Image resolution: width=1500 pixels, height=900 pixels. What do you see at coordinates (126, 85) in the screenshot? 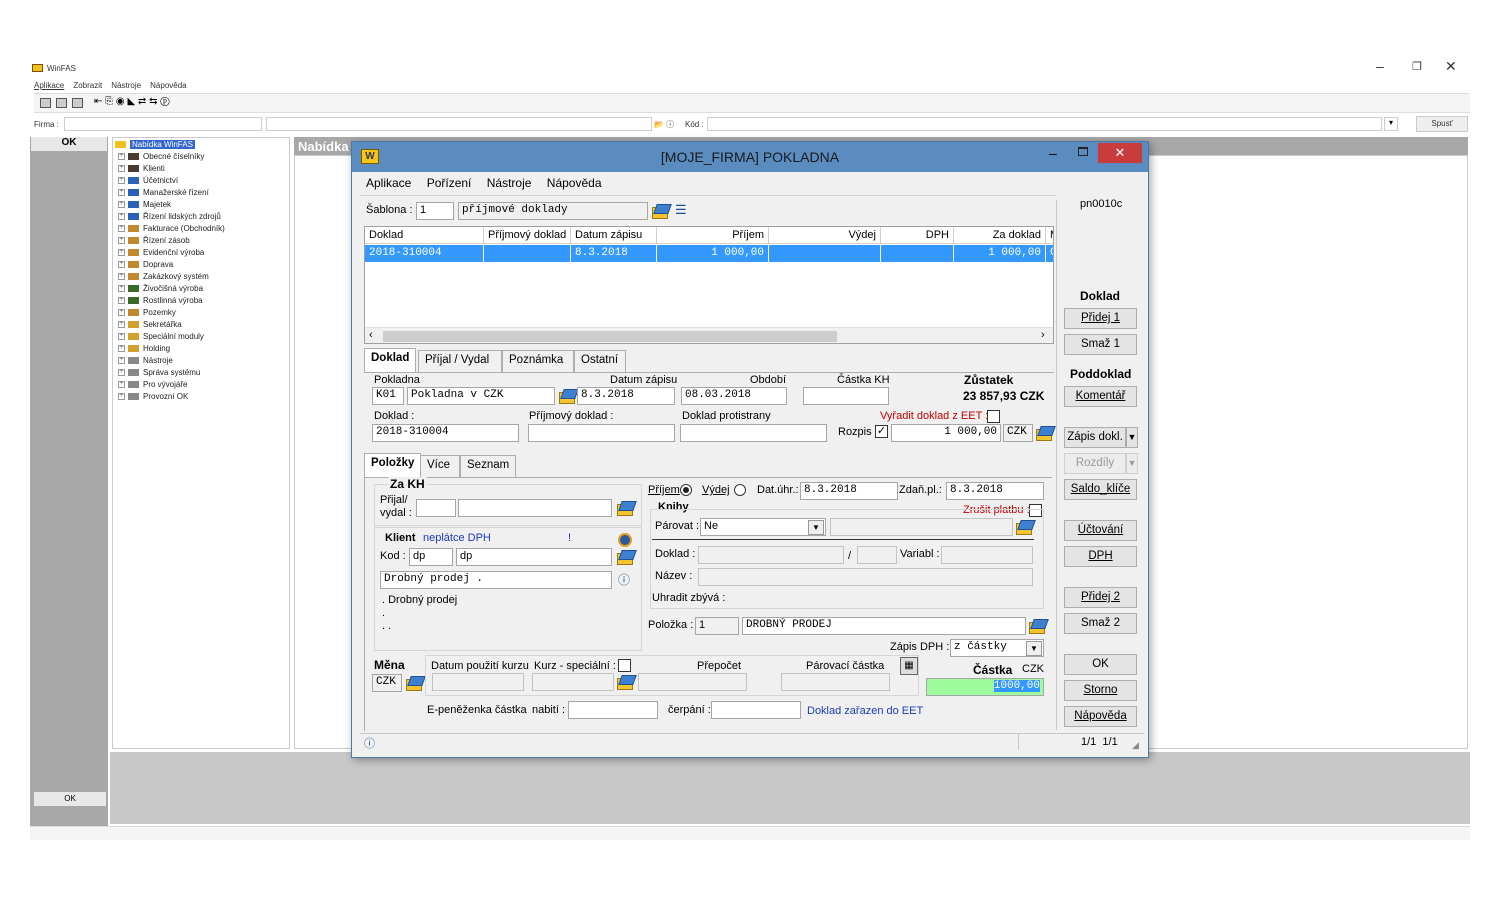
I see `menu-nastroje: Nástroje` at bounding box center [126, 85].